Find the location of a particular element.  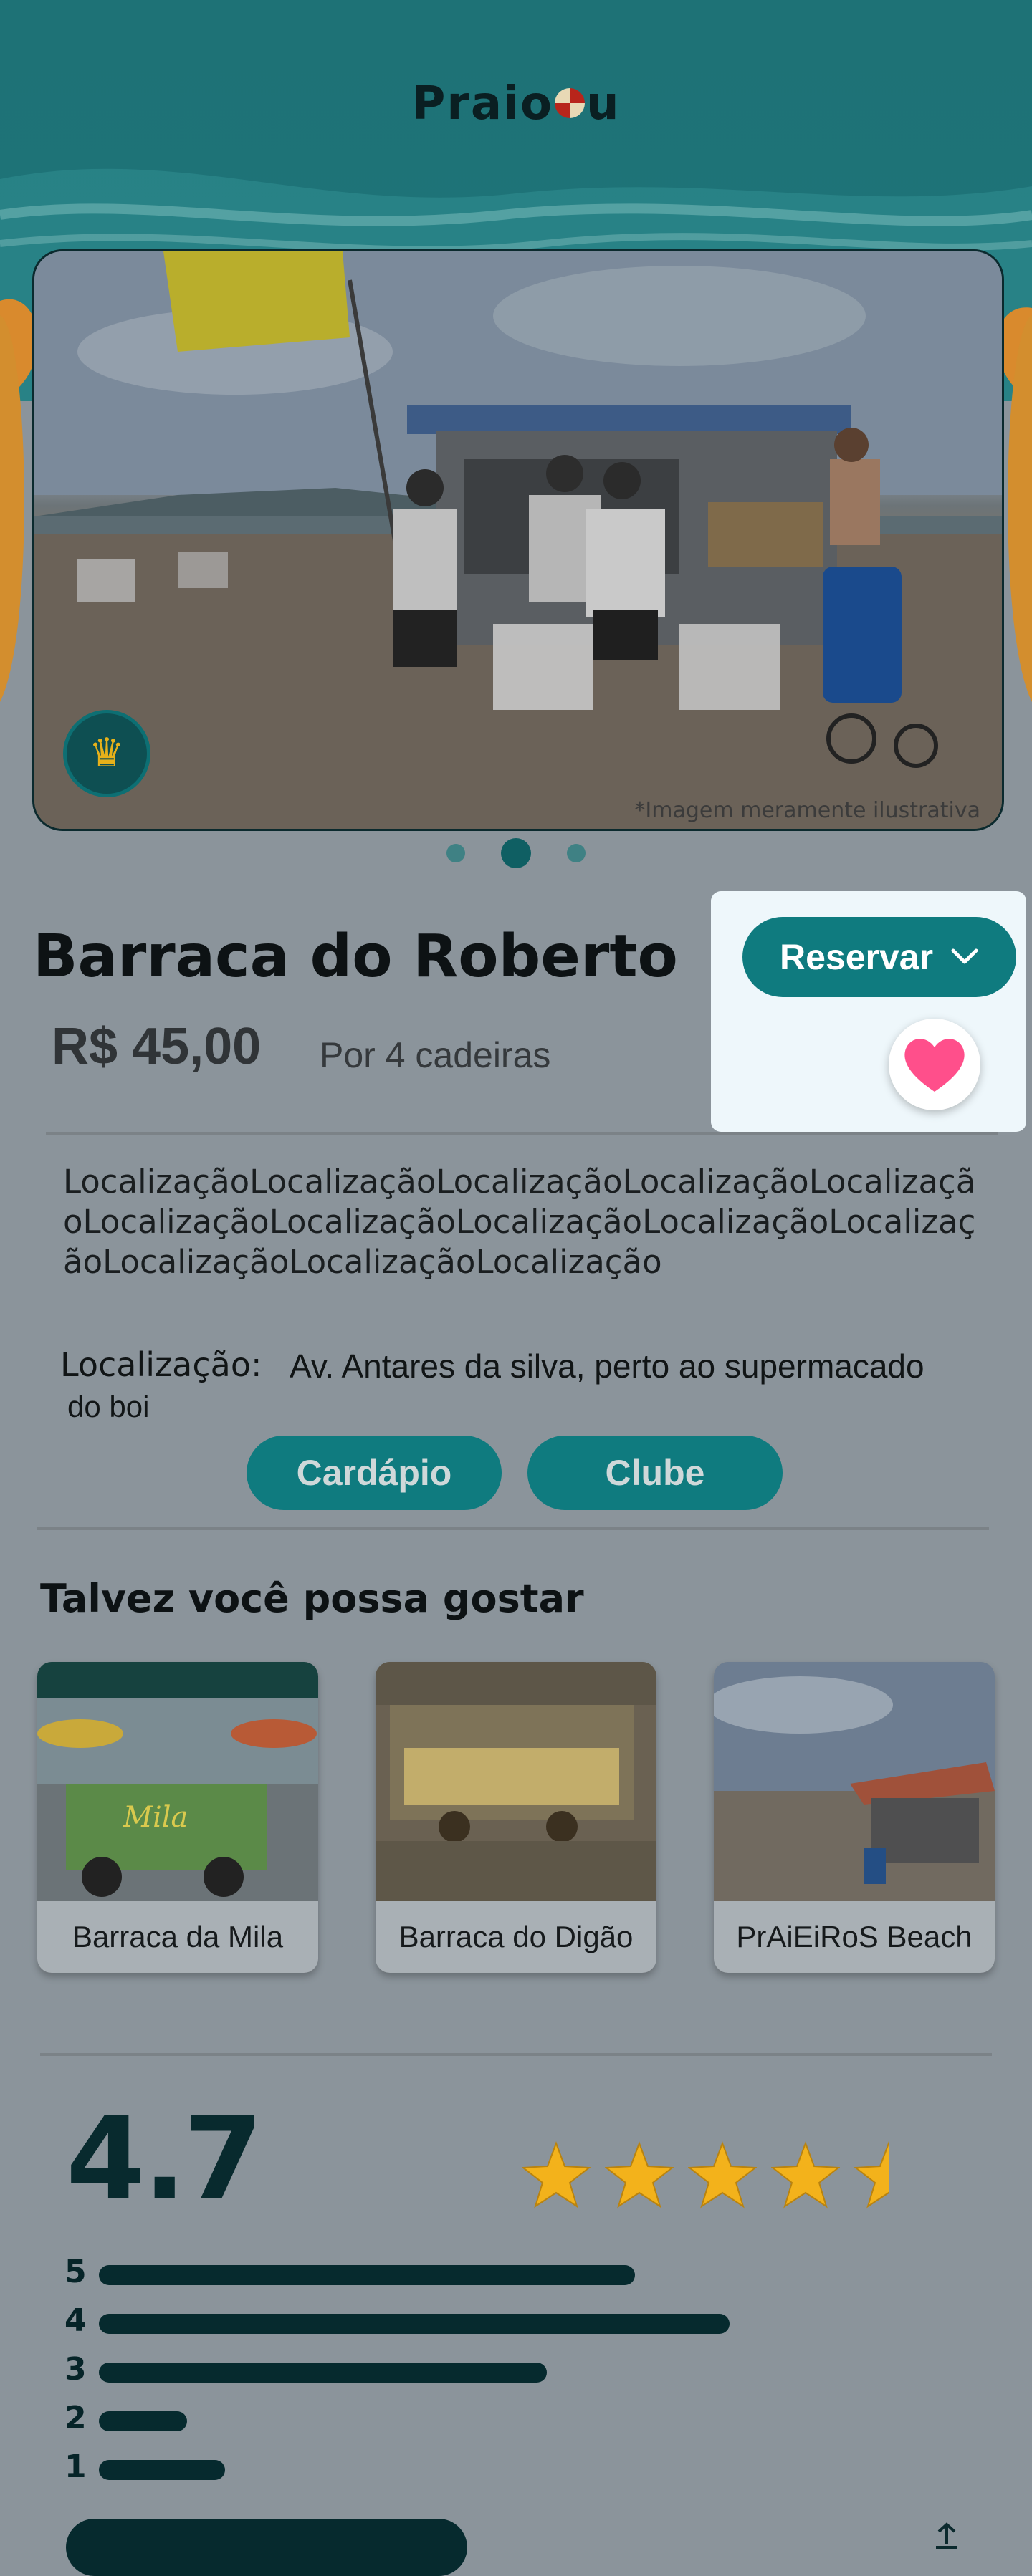

listing-price: R$ 45,00 is located at coordinates (157, 1047).